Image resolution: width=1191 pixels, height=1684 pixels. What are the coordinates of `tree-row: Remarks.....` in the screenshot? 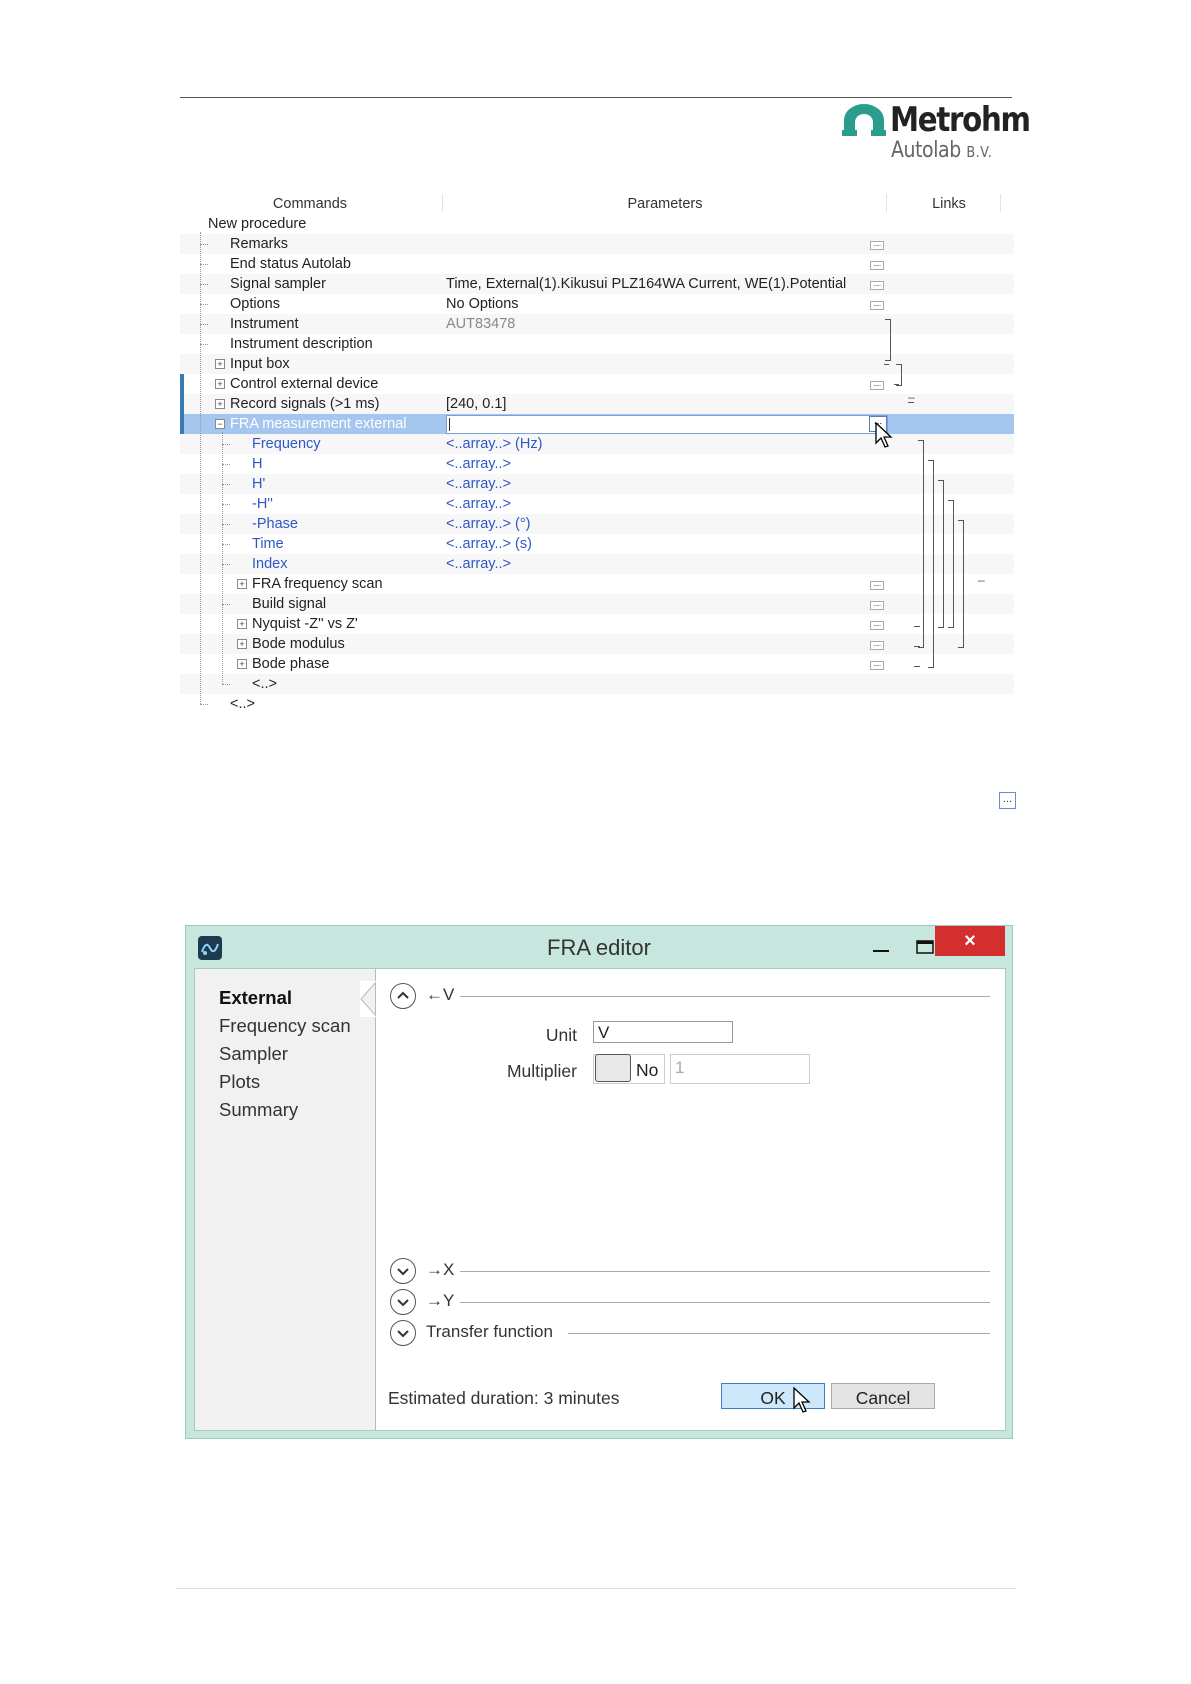 It's located at (597, 244).